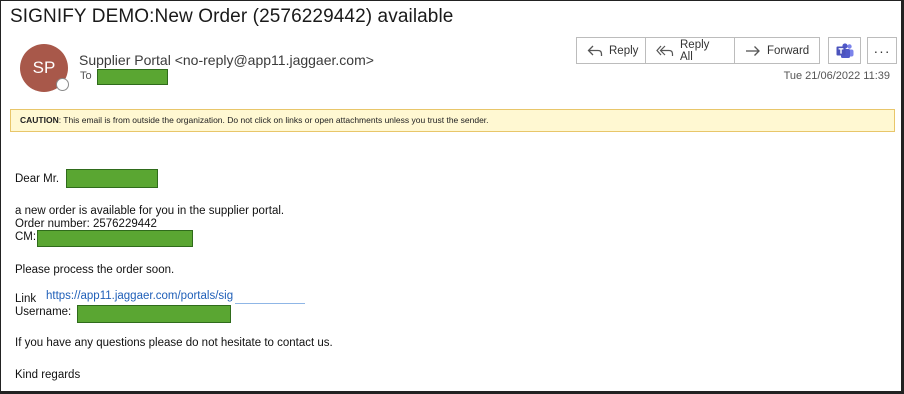  Describe the element at coordinates (62, 84) in the screenshot. I see `presence-status-icon` at that location.